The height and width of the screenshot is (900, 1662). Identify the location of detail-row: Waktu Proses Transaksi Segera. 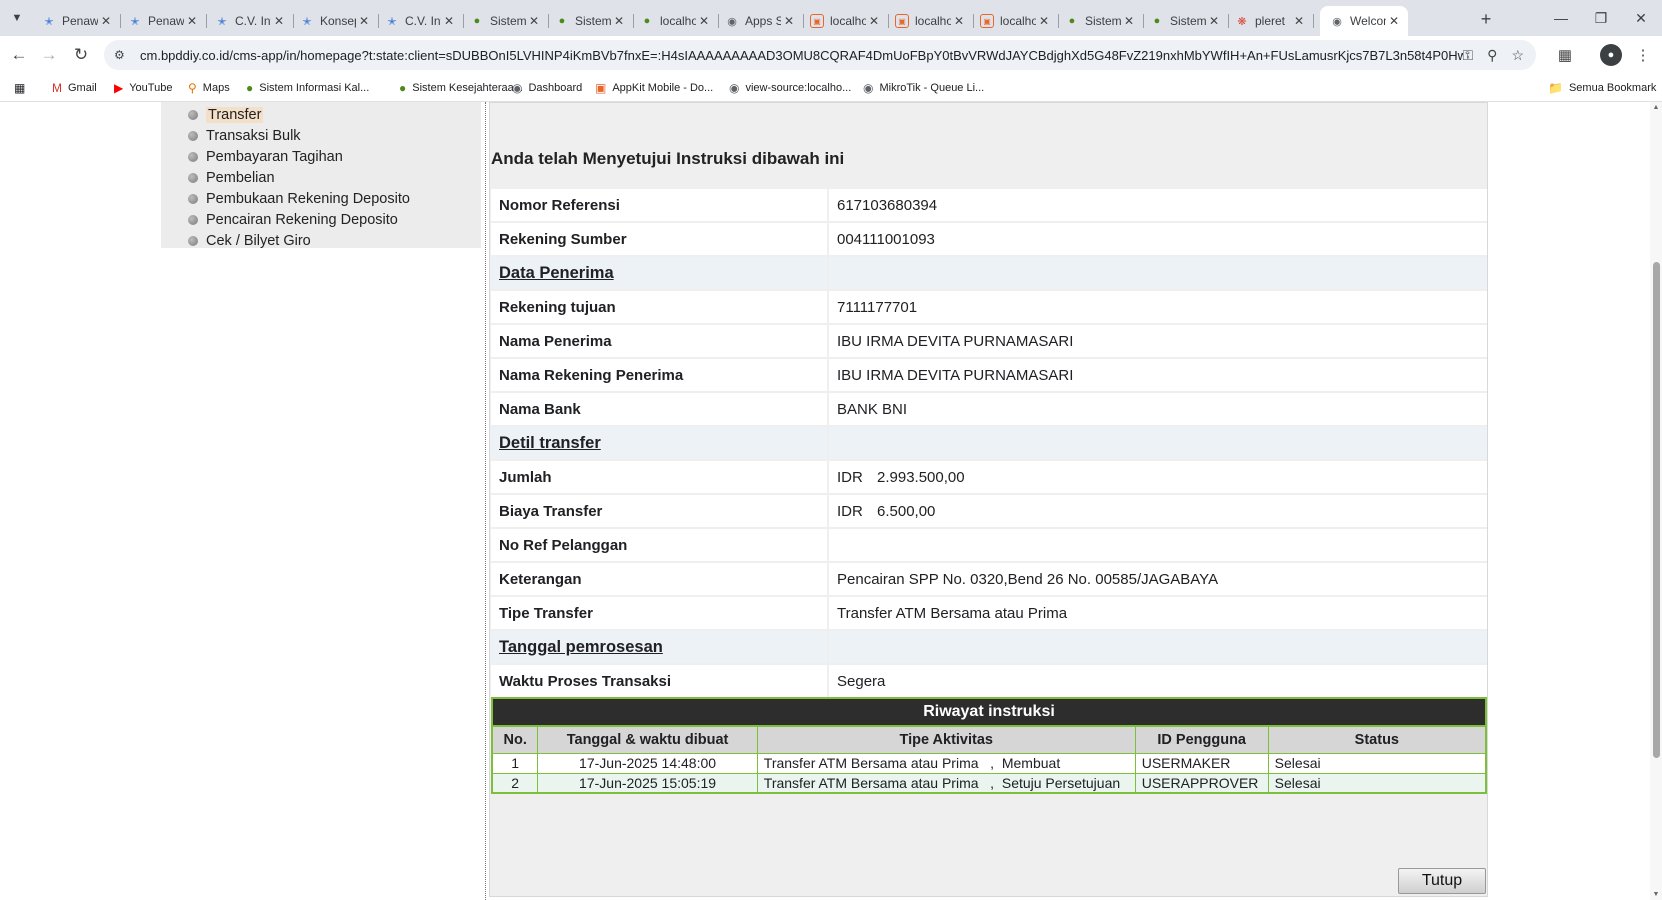
(989, 681).